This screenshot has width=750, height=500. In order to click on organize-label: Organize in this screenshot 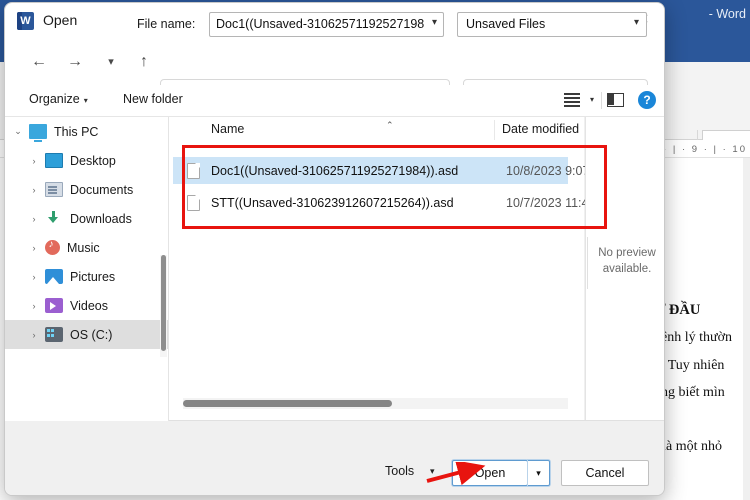, I will do `click(54, 99)`.